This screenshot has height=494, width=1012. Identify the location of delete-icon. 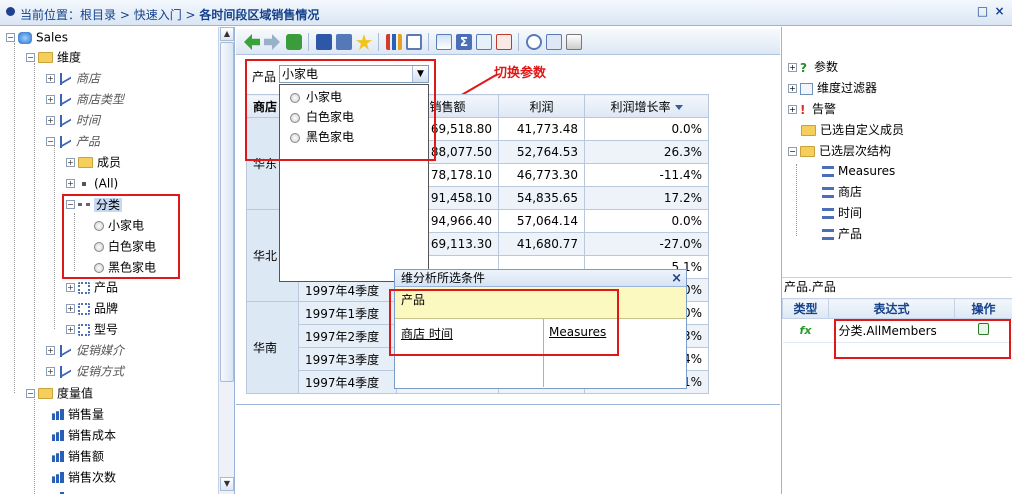
(983, 329).